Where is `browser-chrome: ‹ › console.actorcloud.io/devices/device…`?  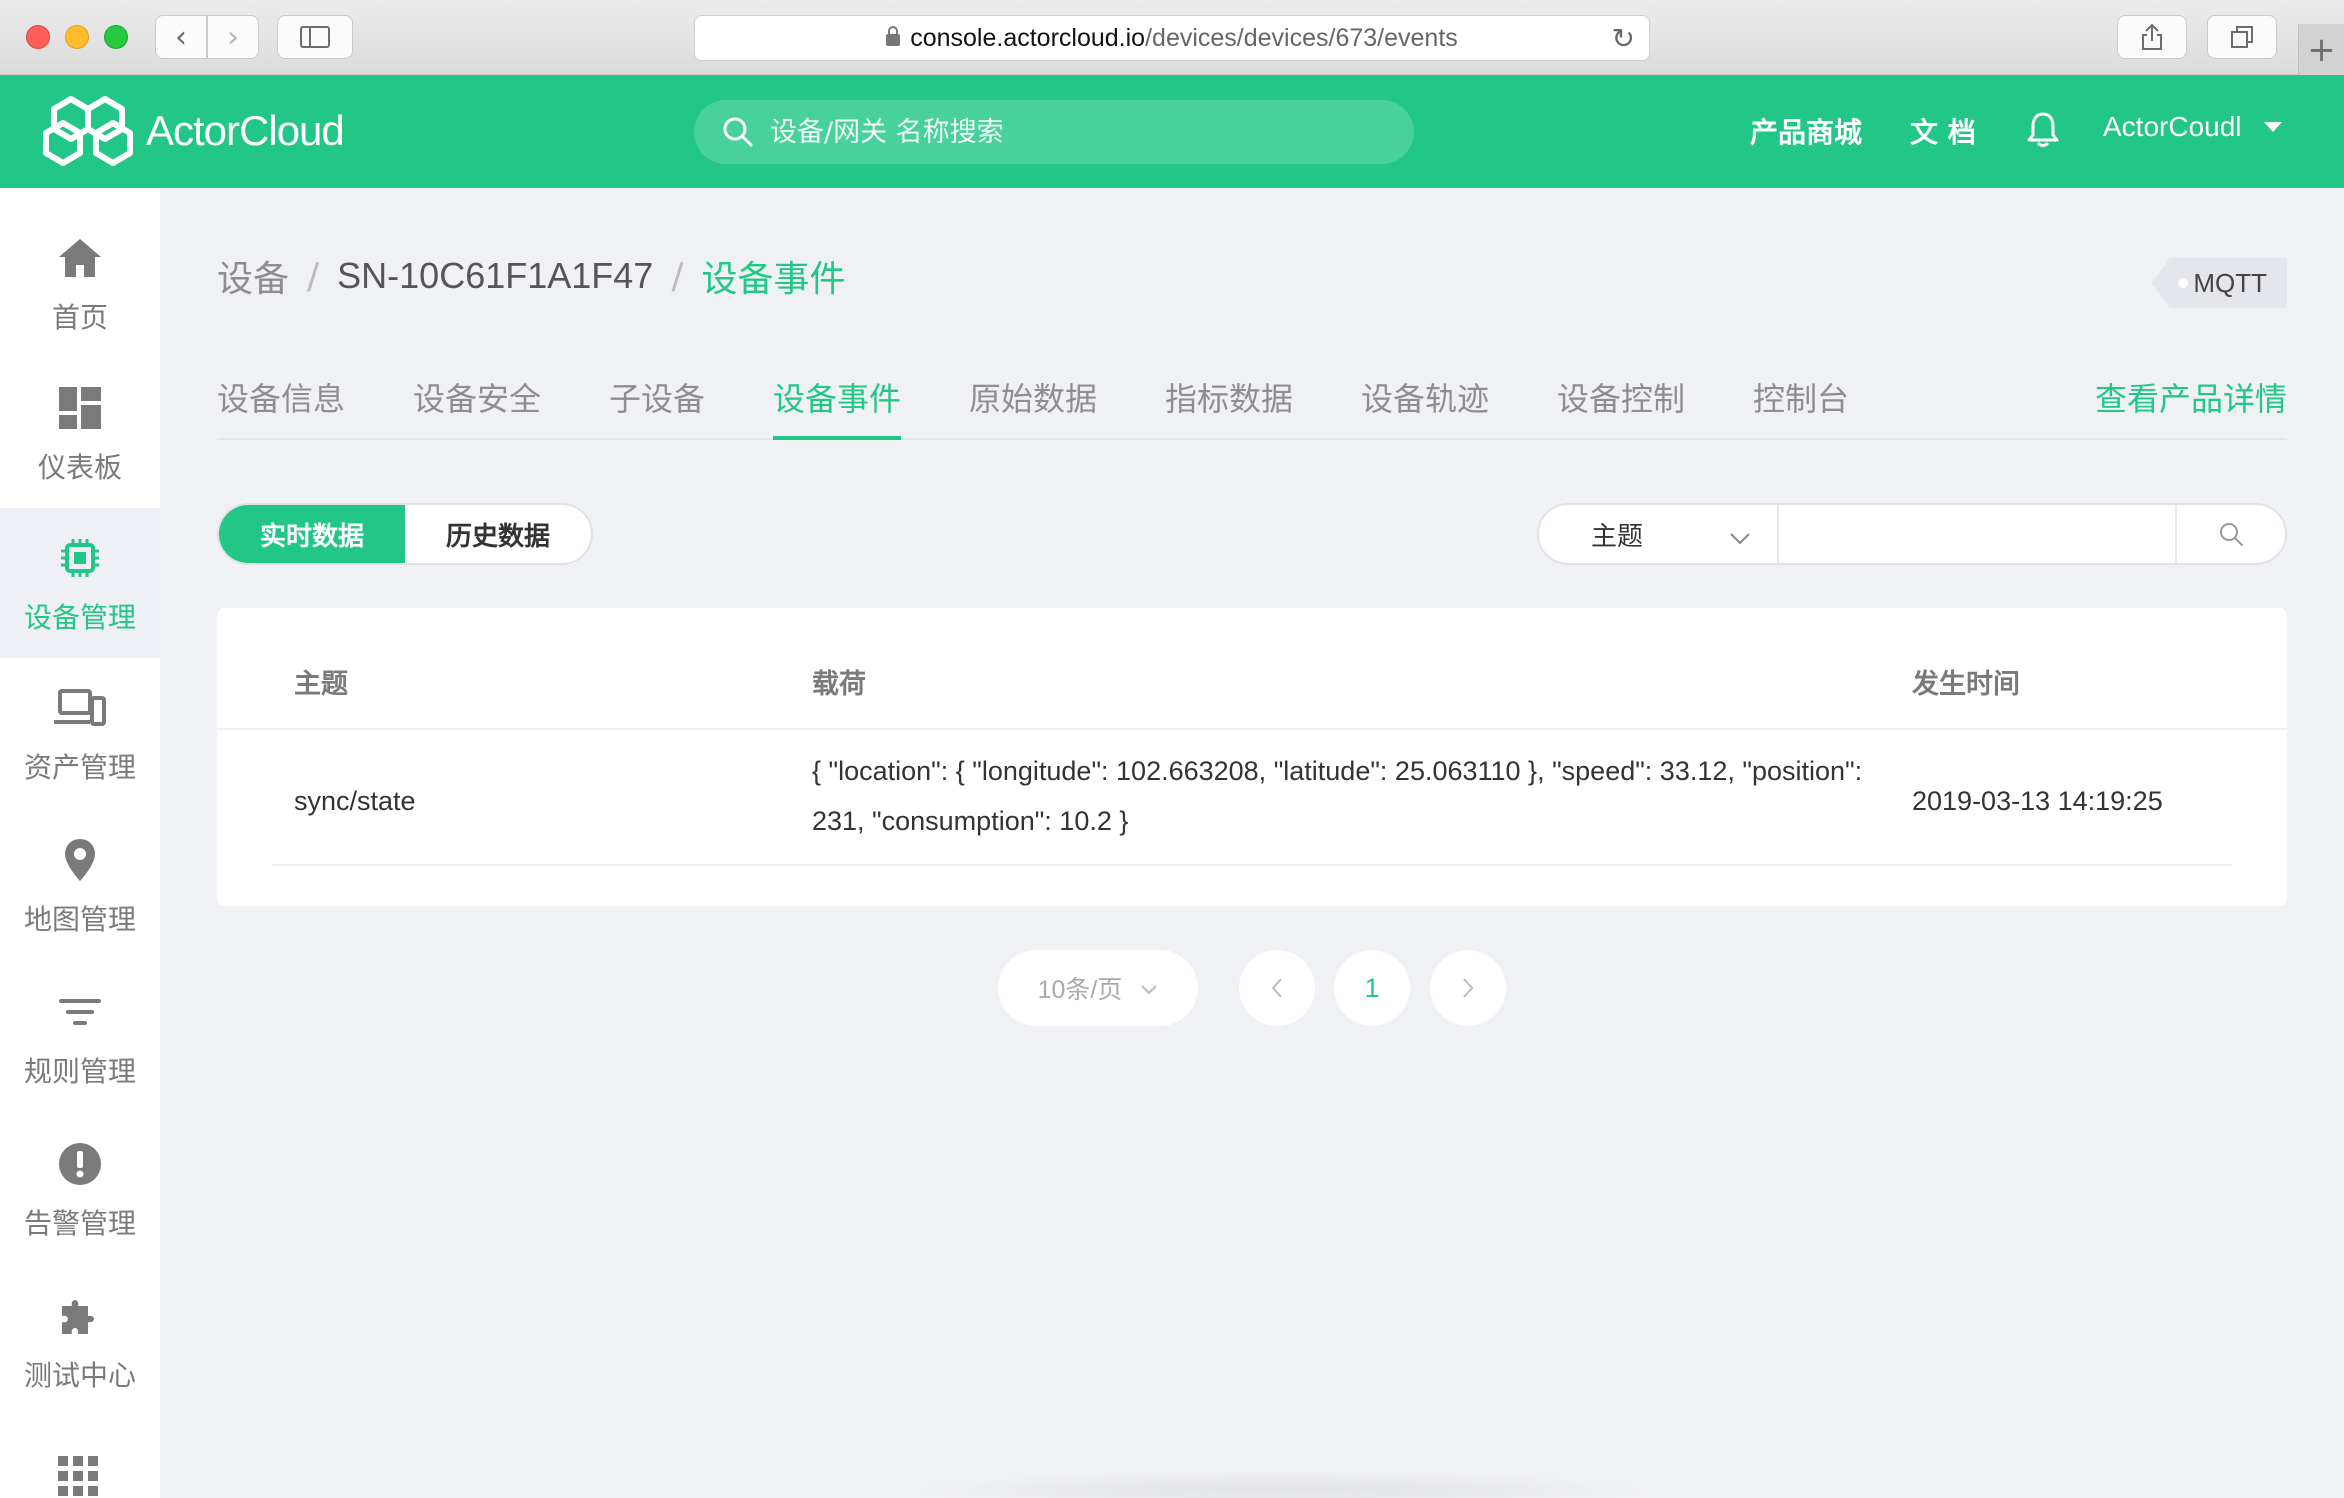 browser-chrome: ‹ › console.actorcloud.io/devices/device… is located at coordinates (1172, 37).